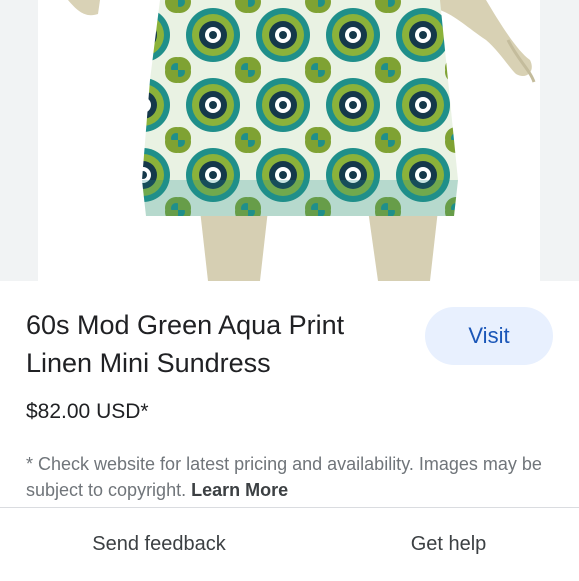  What do you see at coordinates (87, 411) in the screenshot?
I see `product-price: $82.00 USD*` at bounding box center [87, 411].